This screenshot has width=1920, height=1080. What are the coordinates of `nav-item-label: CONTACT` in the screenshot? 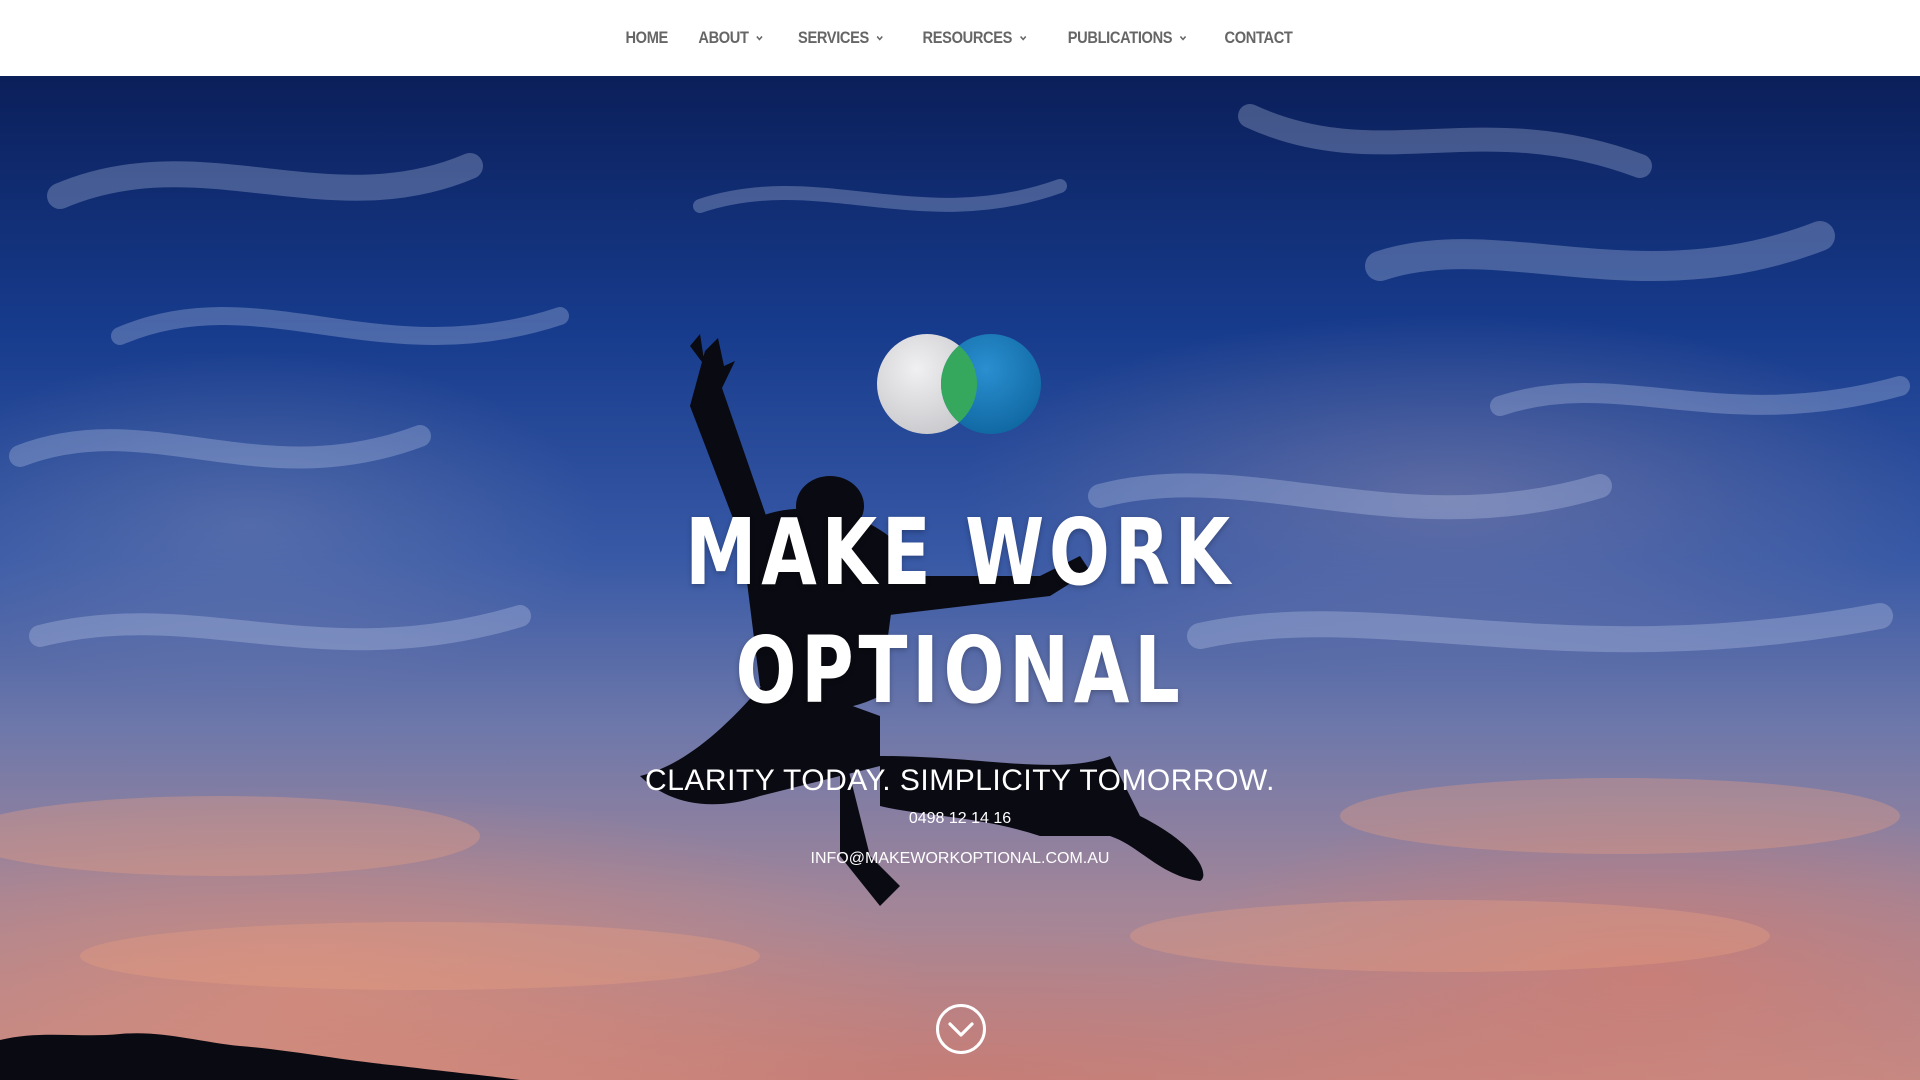 It's located at (1258, 37).